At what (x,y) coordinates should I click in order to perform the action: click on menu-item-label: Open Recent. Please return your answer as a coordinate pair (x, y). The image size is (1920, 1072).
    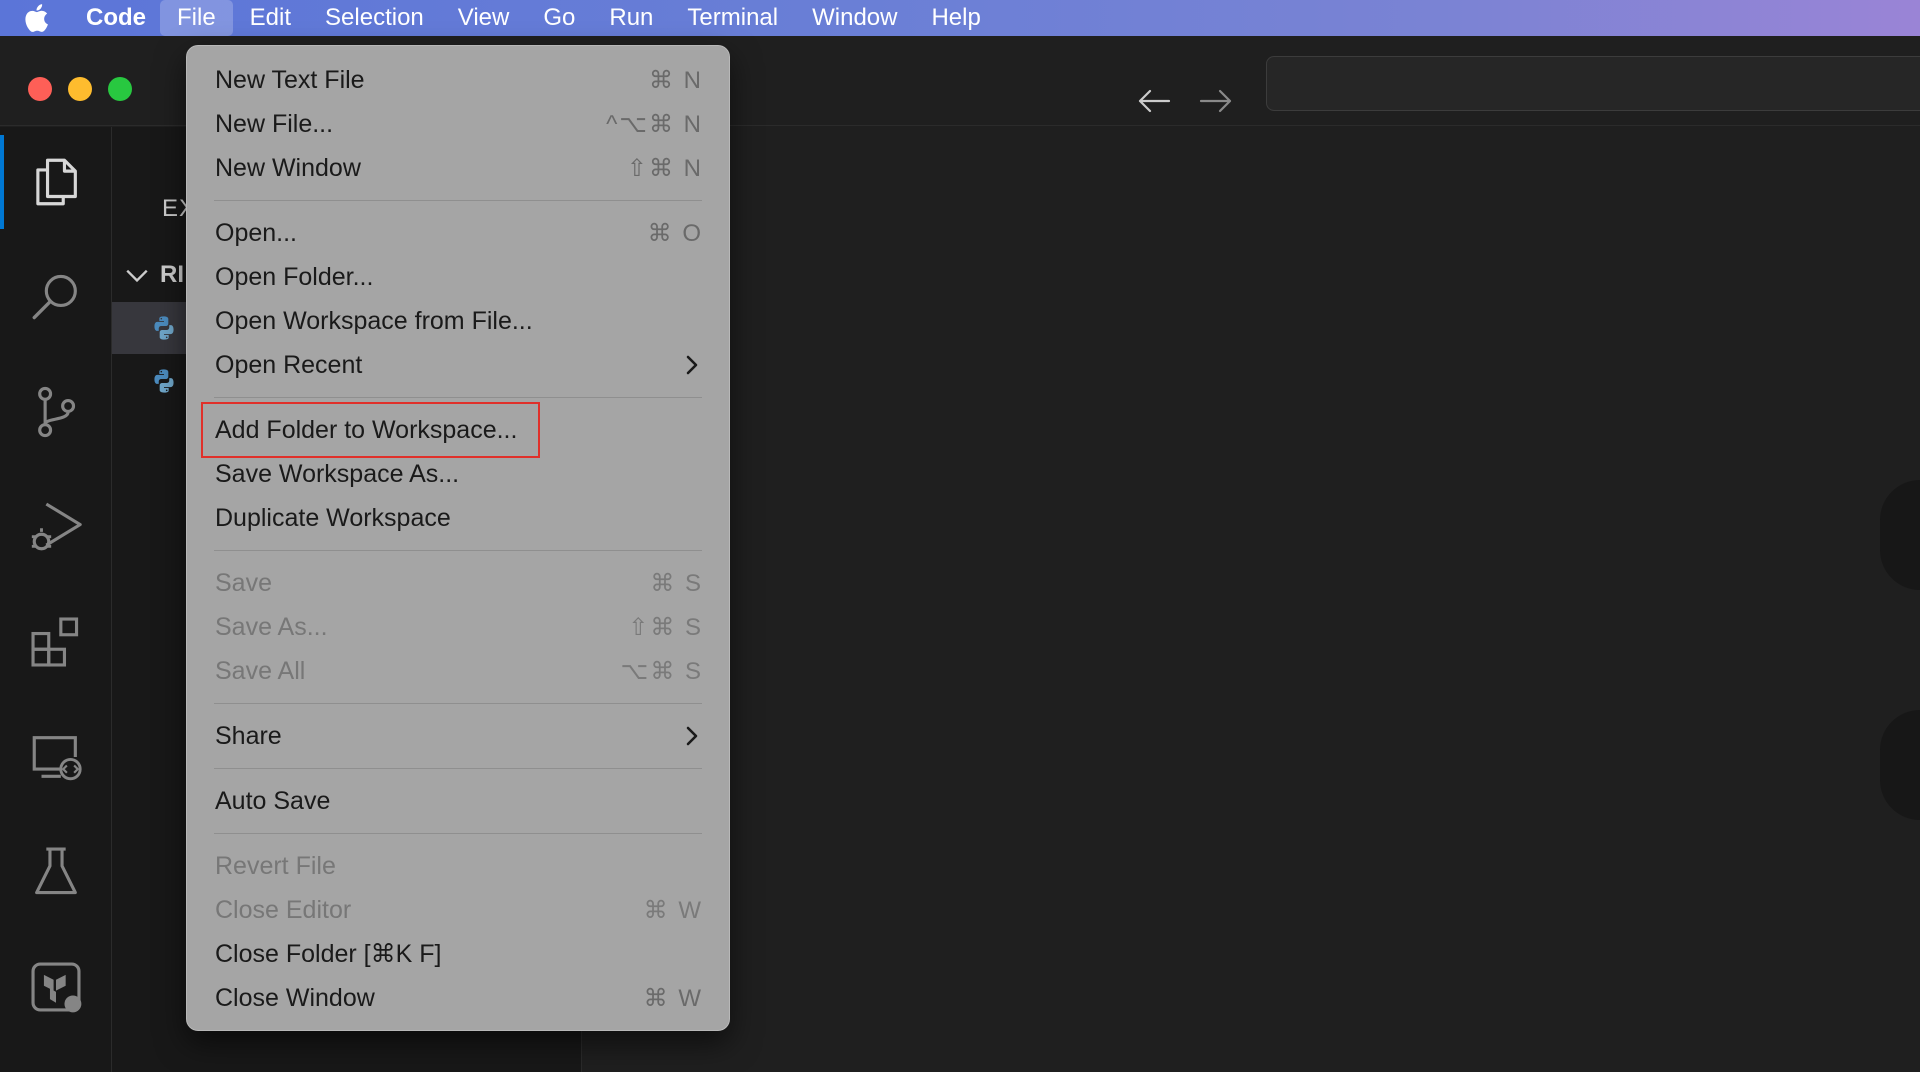
    Looking at the image, I should click on (289, 364).